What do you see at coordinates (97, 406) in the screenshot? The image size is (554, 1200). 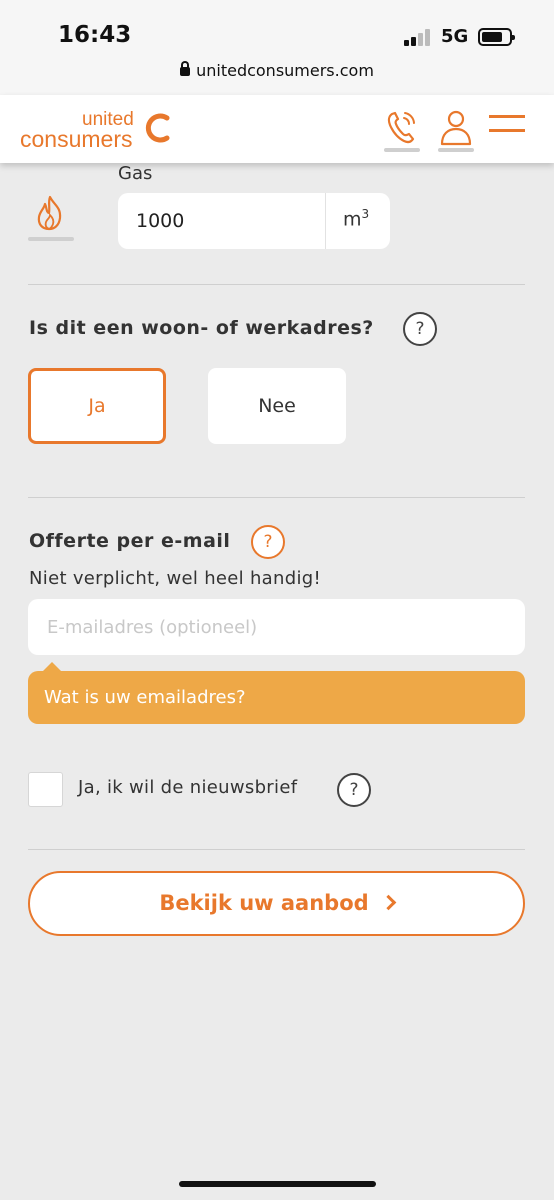 I see `option-ja-button: Ja` at bounding box center [97, 406].